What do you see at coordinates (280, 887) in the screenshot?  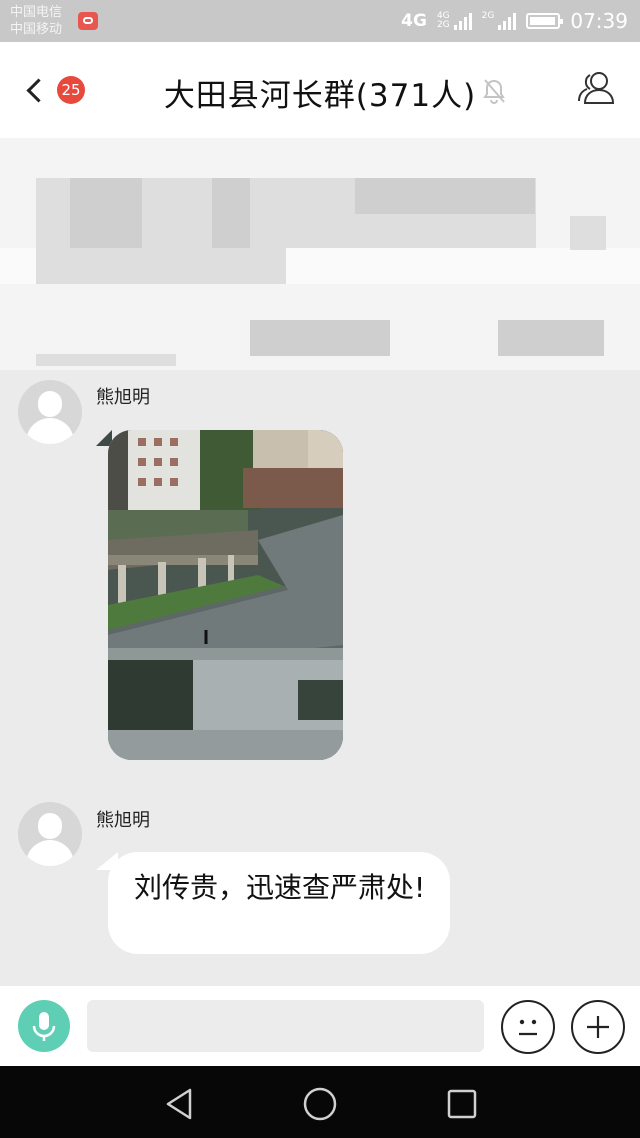 I see `message-text: 刘传贵，迅速查严肃处!` at bounding box center [280, 887].